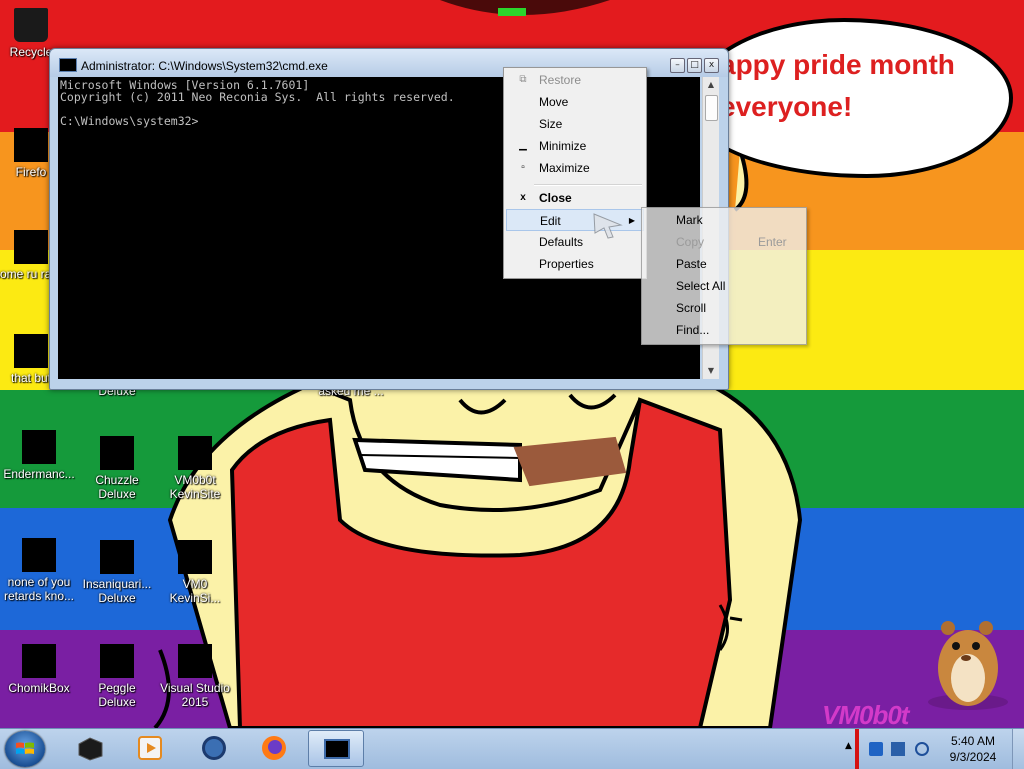 This screenshot has height=769, width=1024. I want to click on windows-logo-icon, so click(25, 748).